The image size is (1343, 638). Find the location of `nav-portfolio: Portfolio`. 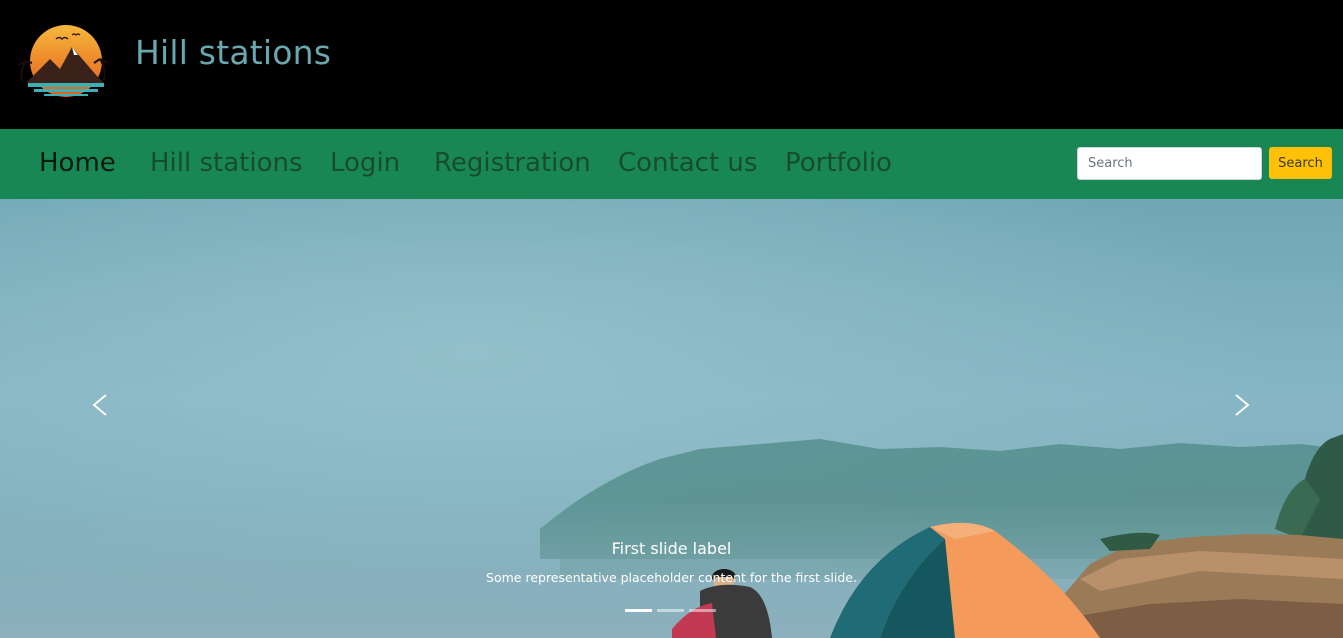

nav-portfolio: Portfolio is located at coordinates (838, 163).